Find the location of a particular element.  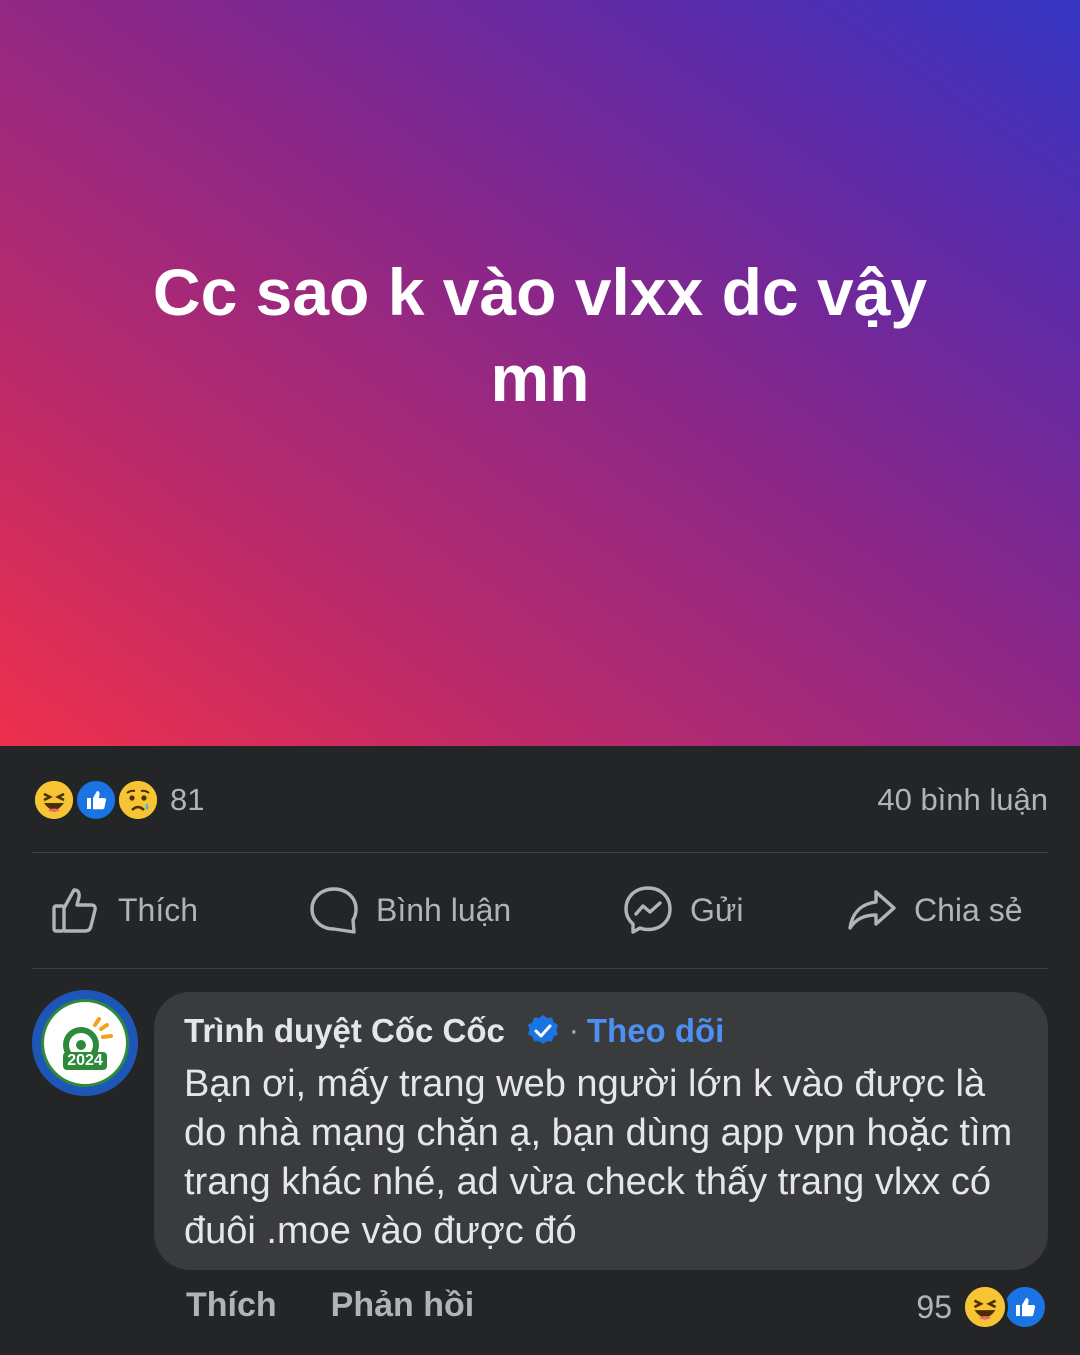

avatar: 2024 is located at coordinates (85, 1043).